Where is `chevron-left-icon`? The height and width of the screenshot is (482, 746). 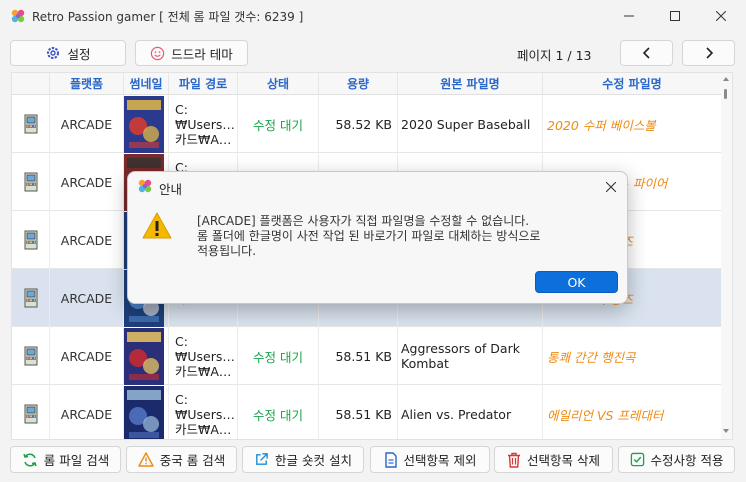 chevron-left-icon is located at coordinates (646, 53).